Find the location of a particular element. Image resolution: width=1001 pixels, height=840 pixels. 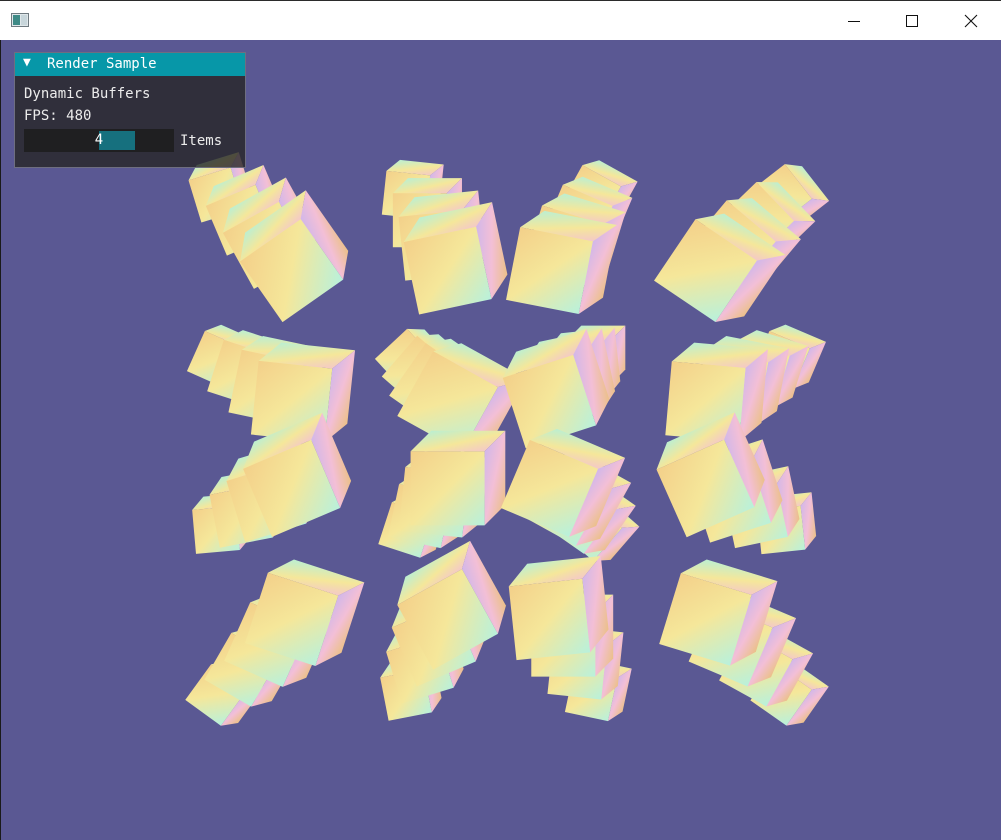

panel-header: ▼ Render Sample is located at coordinates (130, 64).